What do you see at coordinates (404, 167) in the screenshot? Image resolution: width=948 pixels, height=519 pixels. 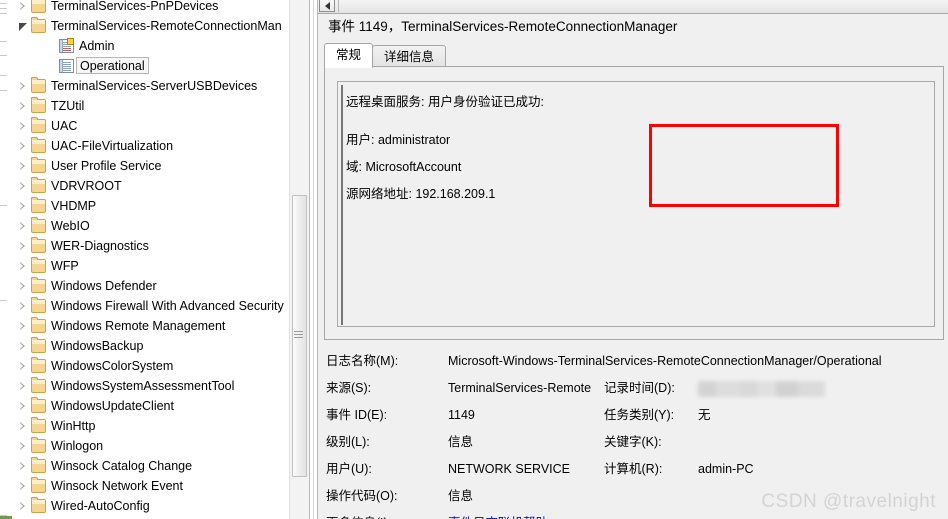 I see `event-message-line-domain: 域: MicrosoftAccount` at bounding box center [404, 167].